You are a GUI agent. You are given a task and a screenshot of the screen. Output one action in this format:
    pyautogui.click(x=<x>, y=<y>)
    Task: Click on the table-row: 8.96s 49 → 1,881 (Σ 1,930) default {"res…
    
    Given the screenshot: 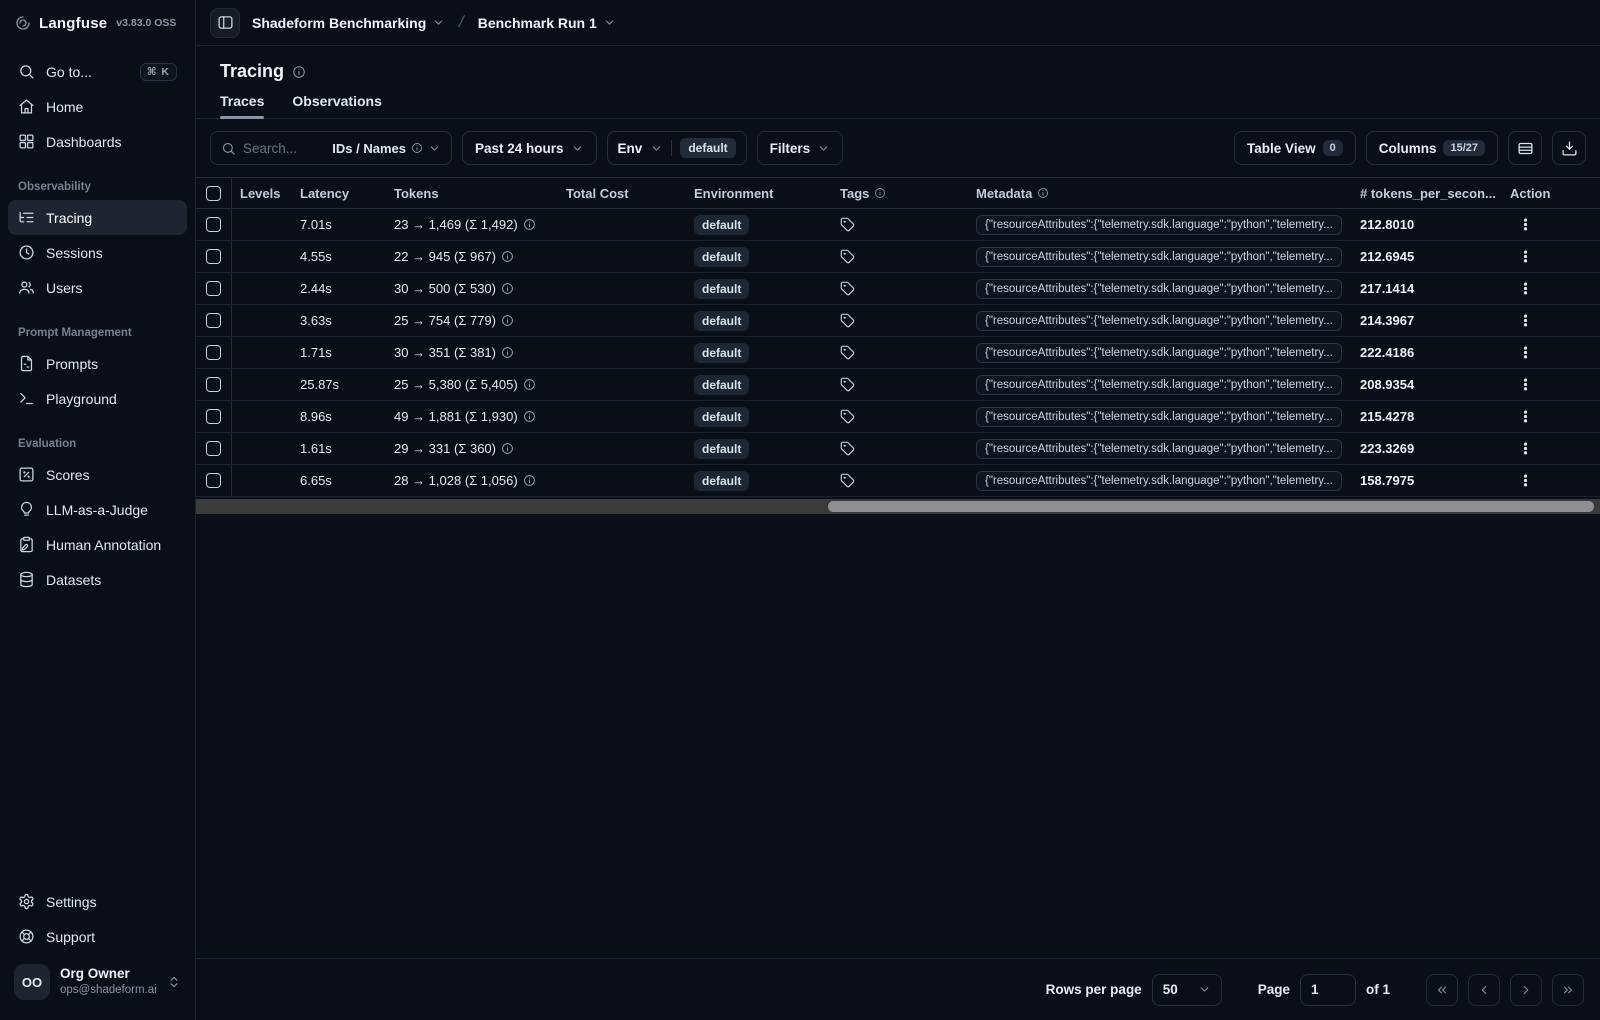 What is the action you would take?
    pyautogui.click(x=898, y=417)
    